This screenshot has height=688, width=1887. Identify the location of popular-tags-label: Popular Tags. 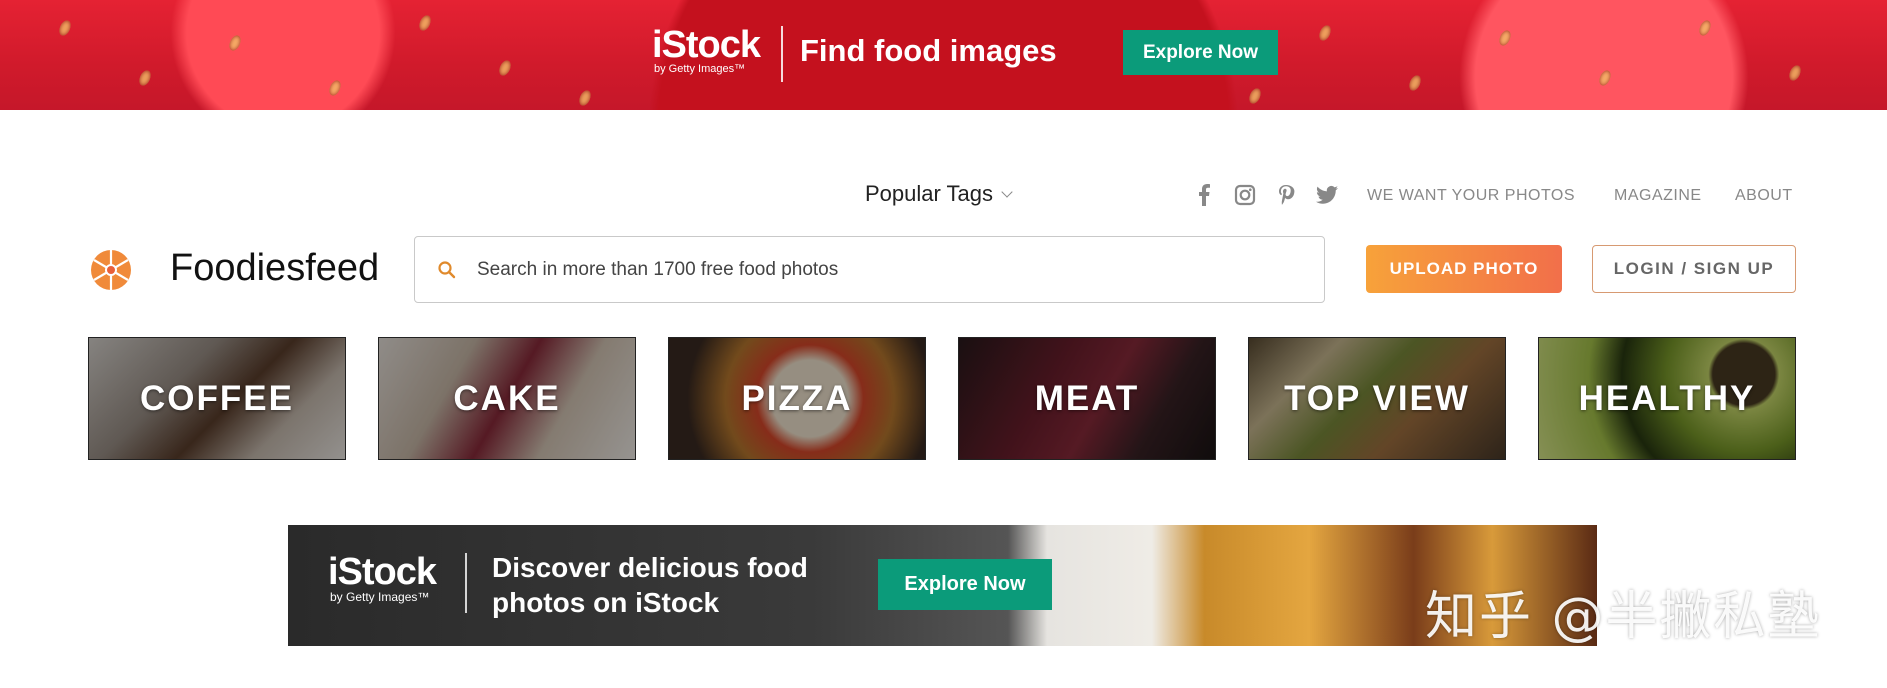
(929, 193).